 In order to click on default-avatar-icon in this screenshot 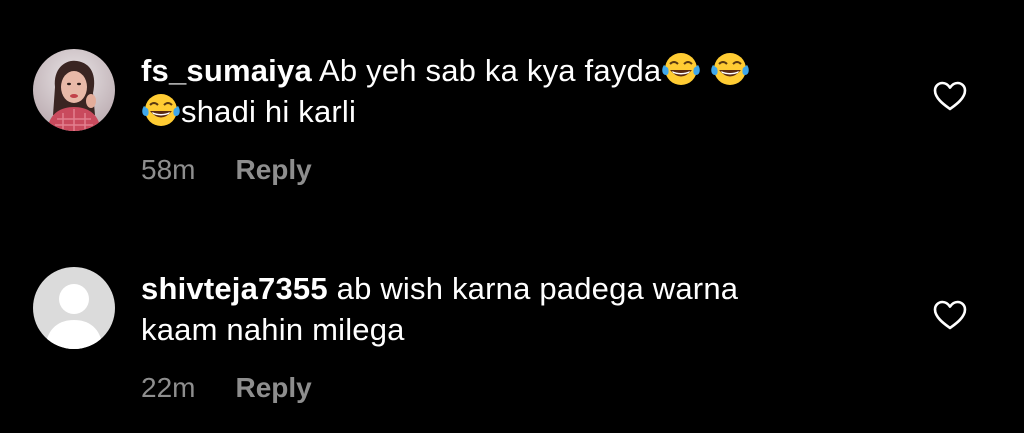, I will do `click(74, 308)`.